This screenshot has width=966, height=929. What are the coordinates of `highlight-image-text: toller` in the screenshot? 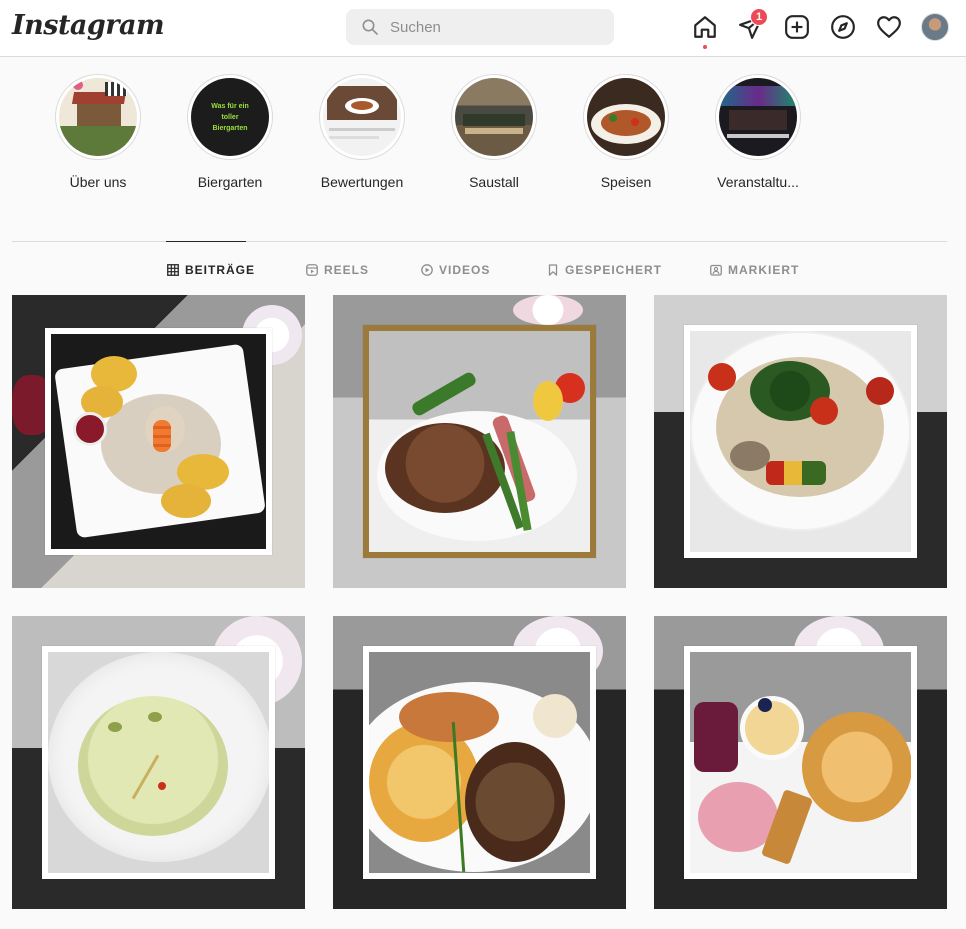 It's located at (230, 117).